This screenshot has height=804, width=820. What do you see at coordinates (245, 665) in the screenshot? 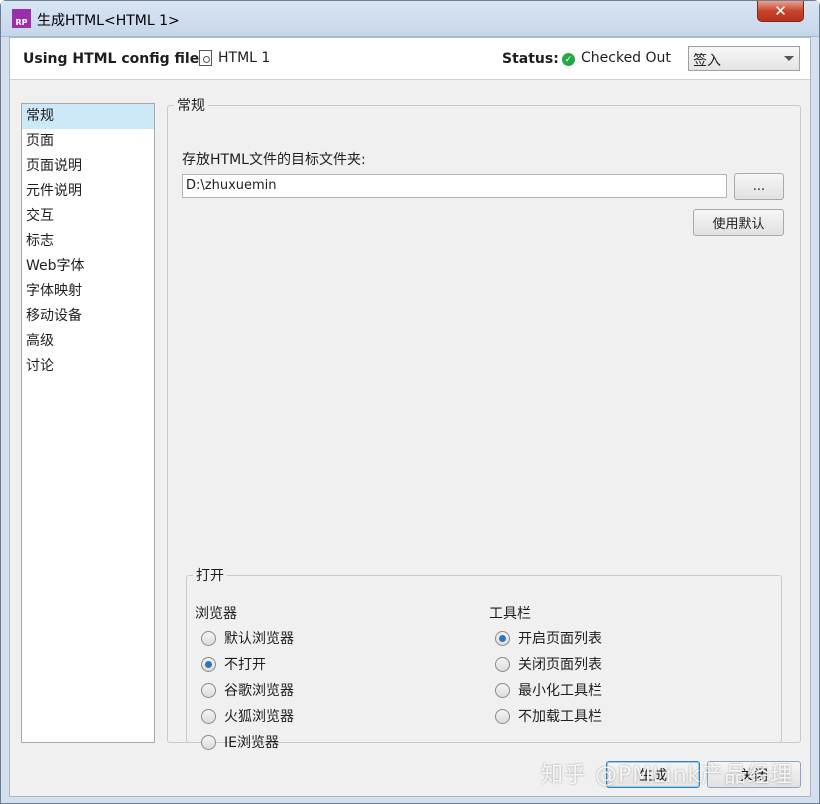
I see `browser-option-label: 不打开` at bounding box center [245, 665].